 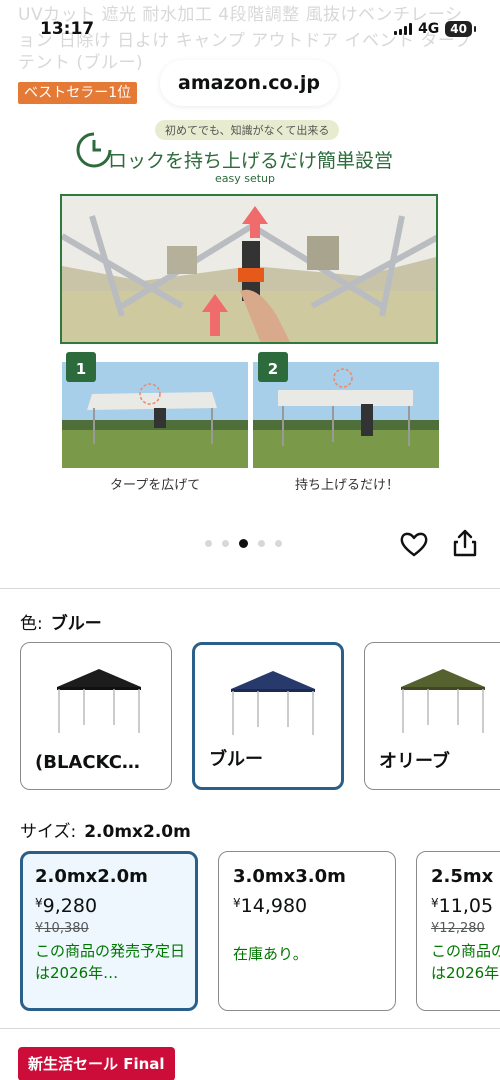 I want to click on size-option-was-price: ¥10,380, so click(x=62, y=928).